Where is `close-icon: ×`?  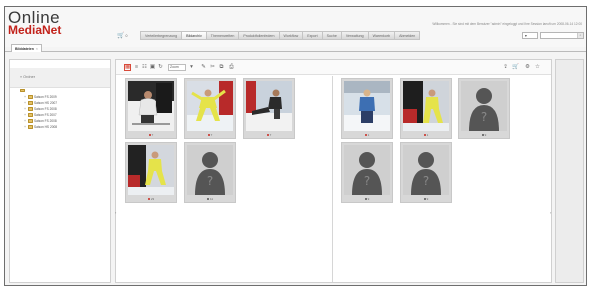 close-icon: × is located at coordinates (37, 49).